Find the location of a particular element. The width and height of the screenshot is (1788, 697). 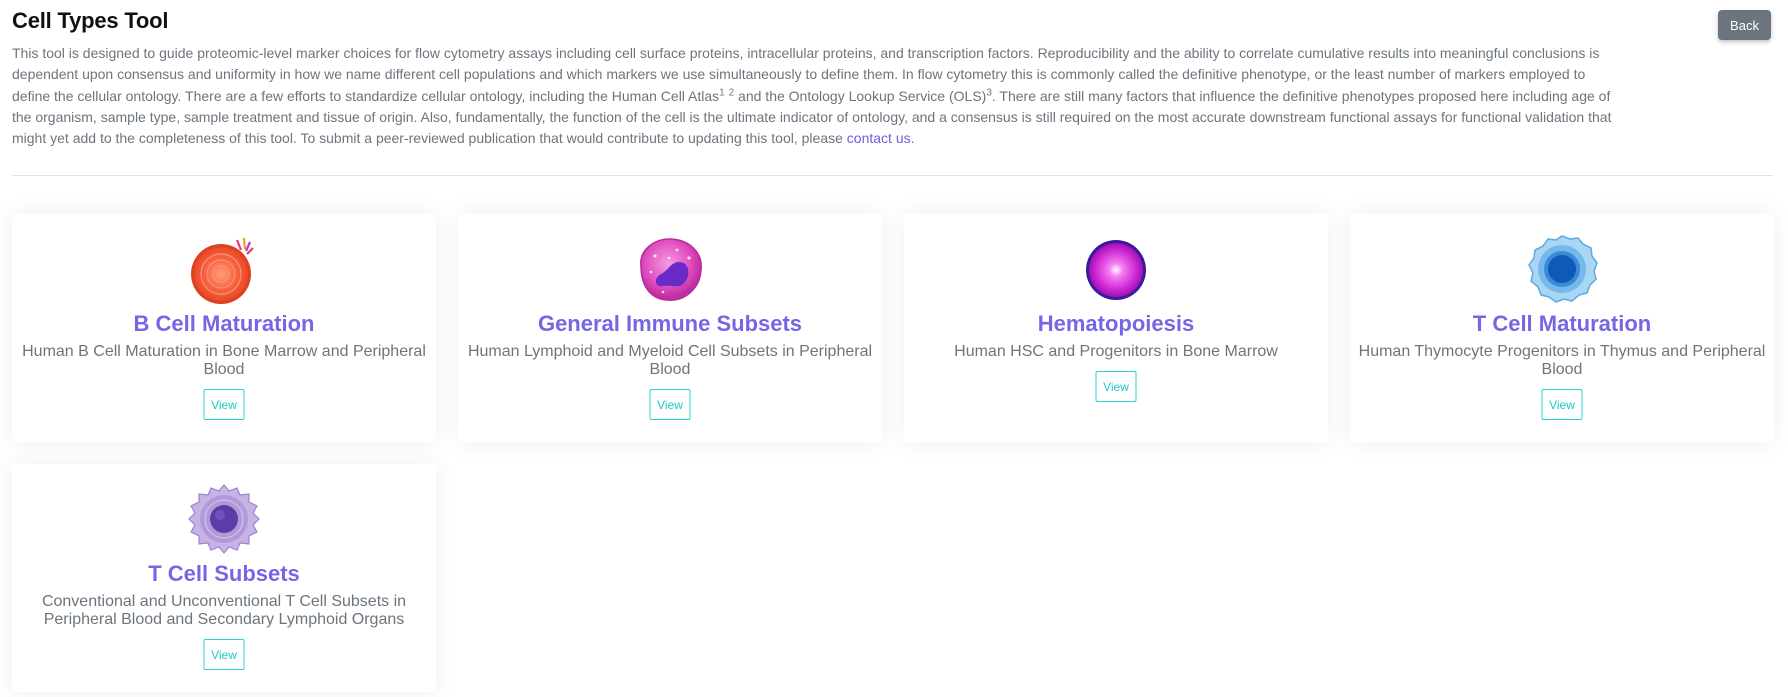

contact-us-link: contact us is located at coordinates (879, 138).